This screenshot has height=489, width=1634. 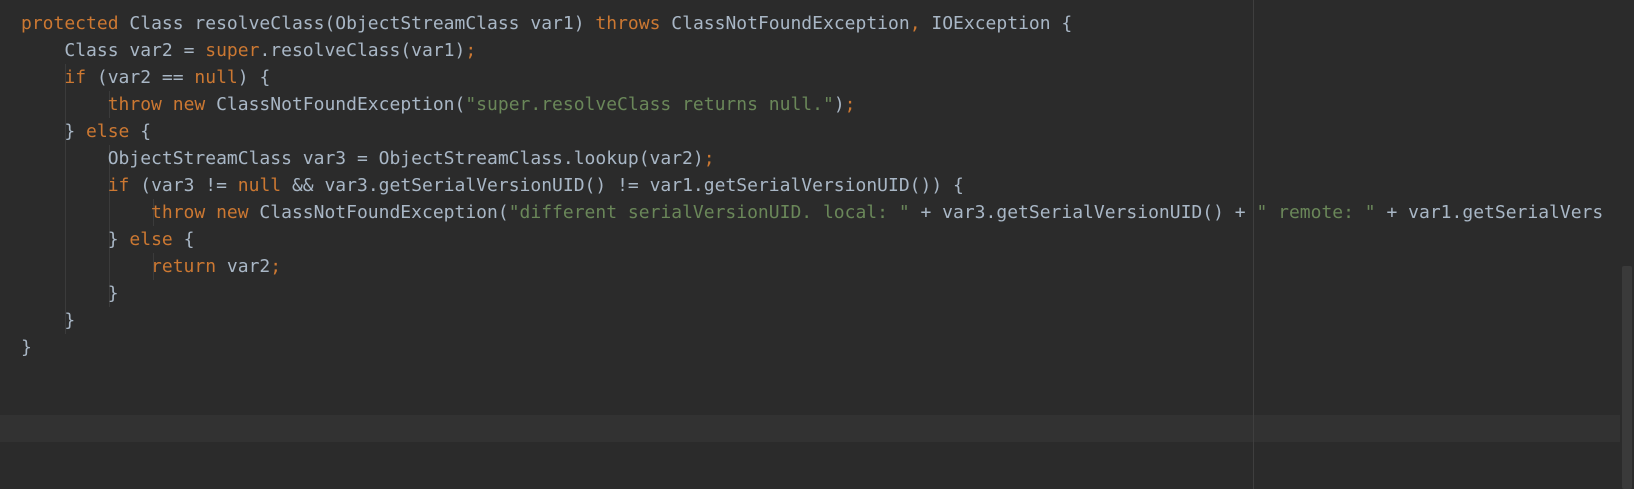 I want to click on code-identifier: + var3.getSerialVersionUID() +, so click(x=1083, y=212).